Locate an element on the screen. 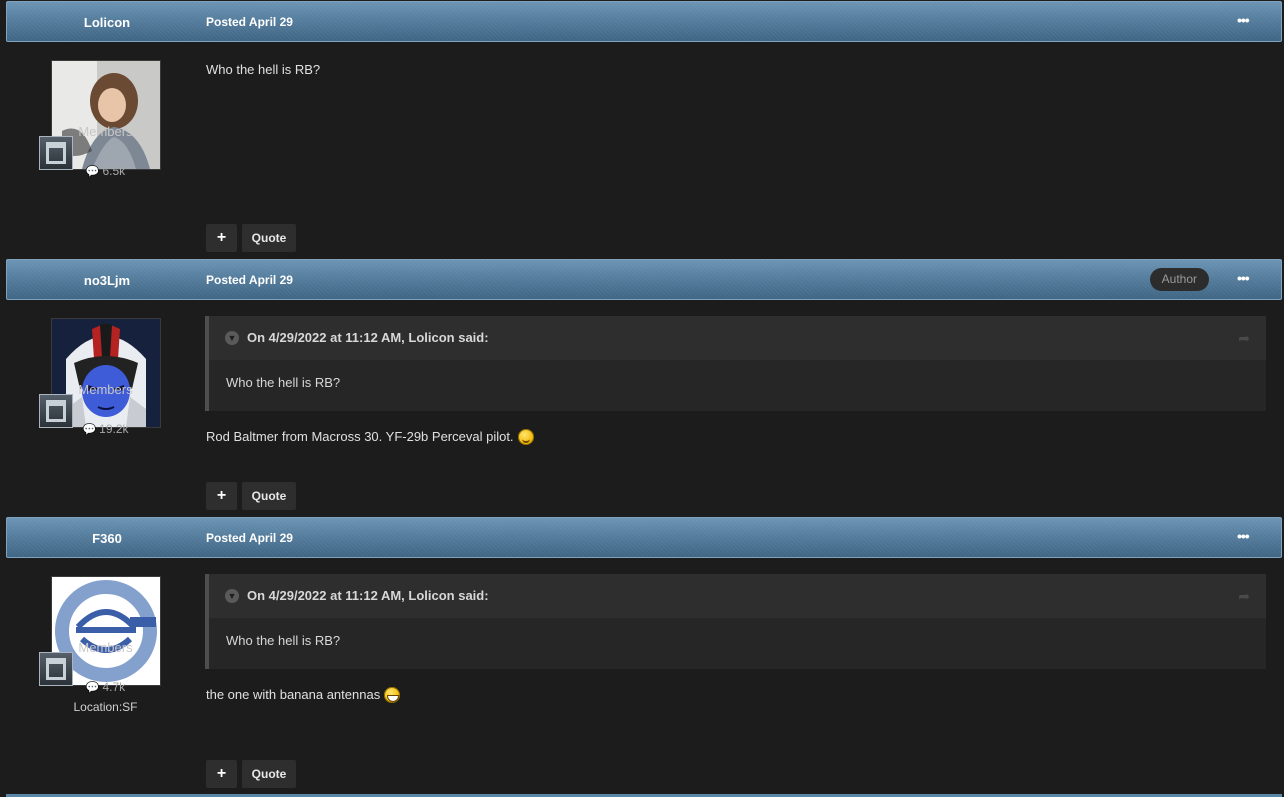 The image size is (1284, 797). author-name-link: F360 is located at coordinates (107, 538).